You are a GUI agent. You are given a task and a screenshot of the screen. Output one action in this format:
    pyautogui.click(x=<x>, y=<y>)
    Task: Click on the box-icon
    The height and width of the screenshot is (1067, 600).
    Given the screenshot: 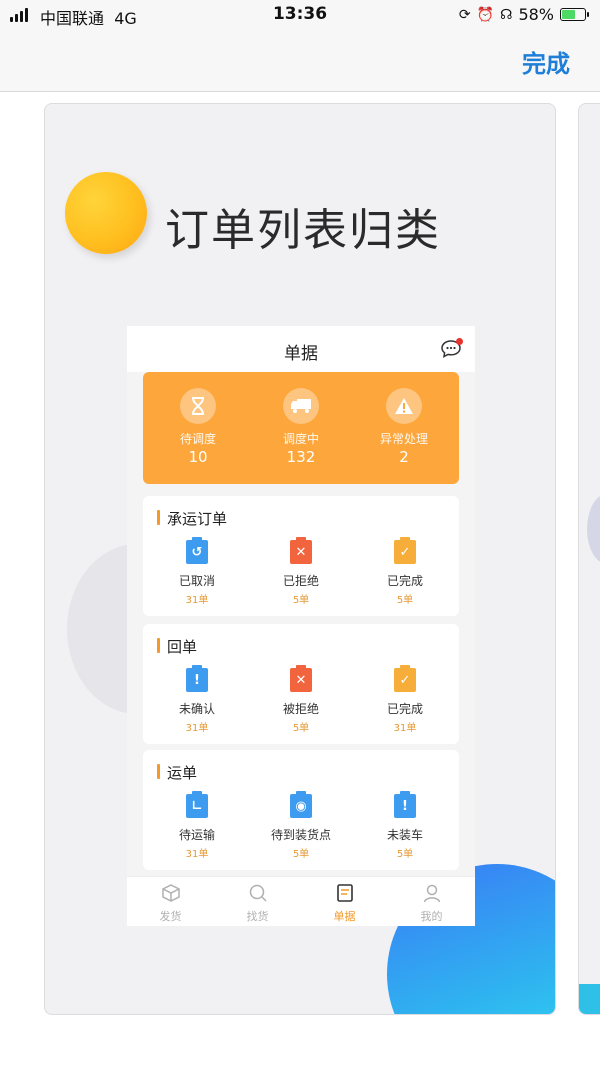 What is the action you would take?
    pyautogui.click(x=170, y=893)
    